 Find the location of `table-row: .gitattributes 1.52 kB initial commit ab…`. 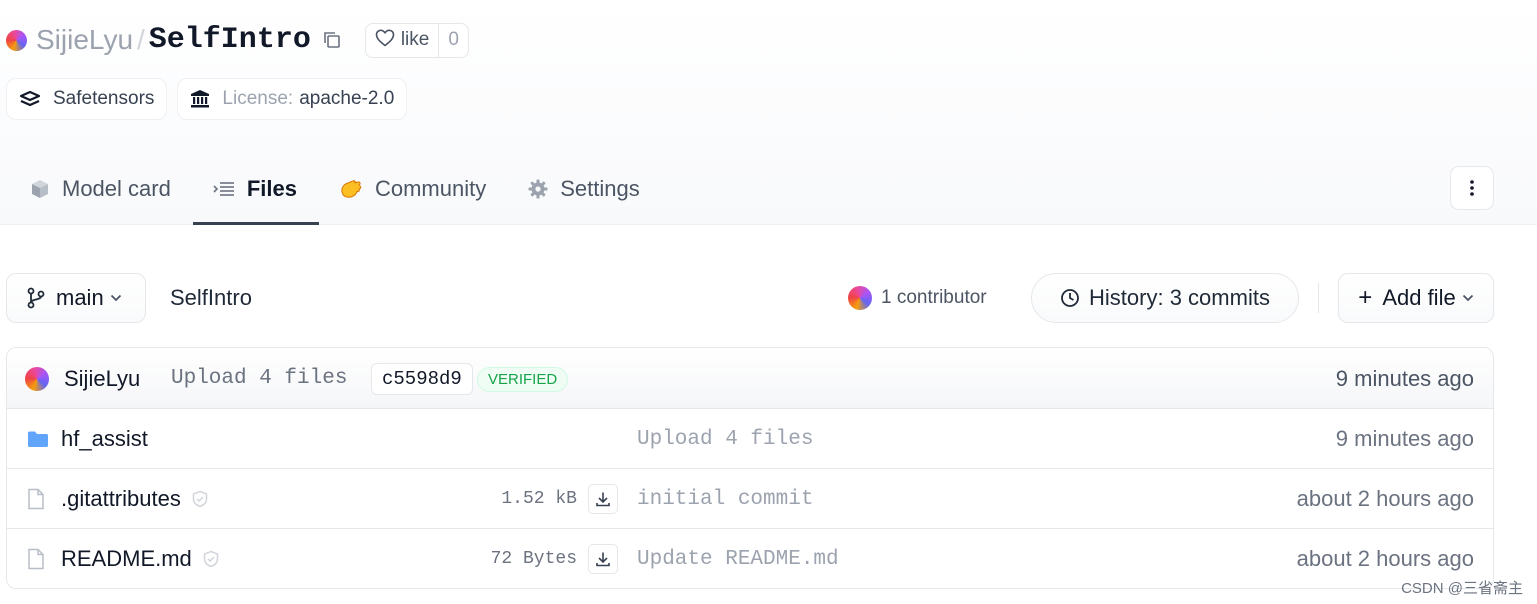

table-row: .gitattributes 1.52 kB initial commit ab… is located at coordinates (750, 499).